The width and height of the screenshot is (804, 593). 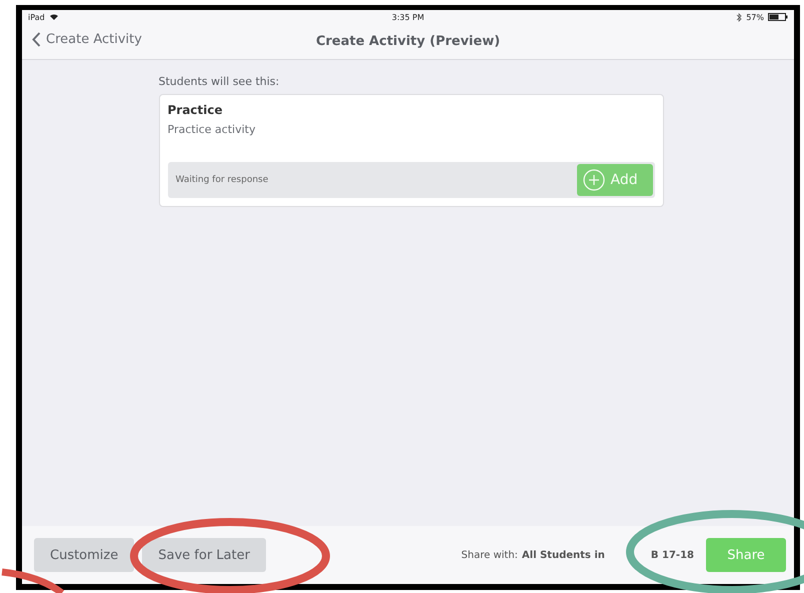 I want to click on wifi-icon, so click(x=53, y=17).